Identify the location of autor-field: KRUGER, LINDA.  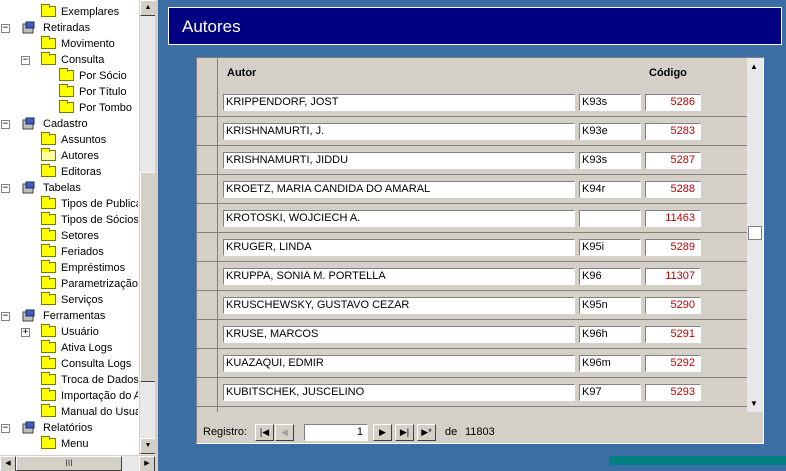
(399, 247).